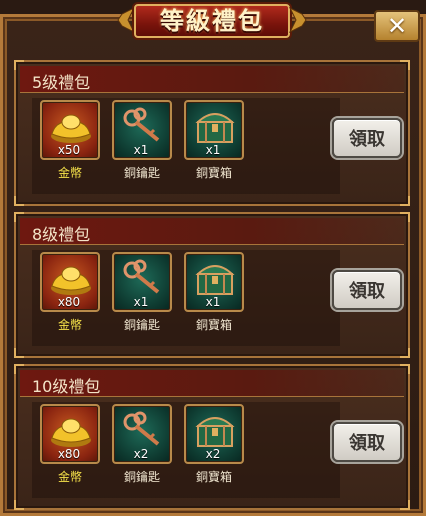 The height and width of the screenshot is (516, 426). What do you see at coordinates (297, 20) in the screenshot?
I see `ornament-right-icon` at bounding box center [297, 20].